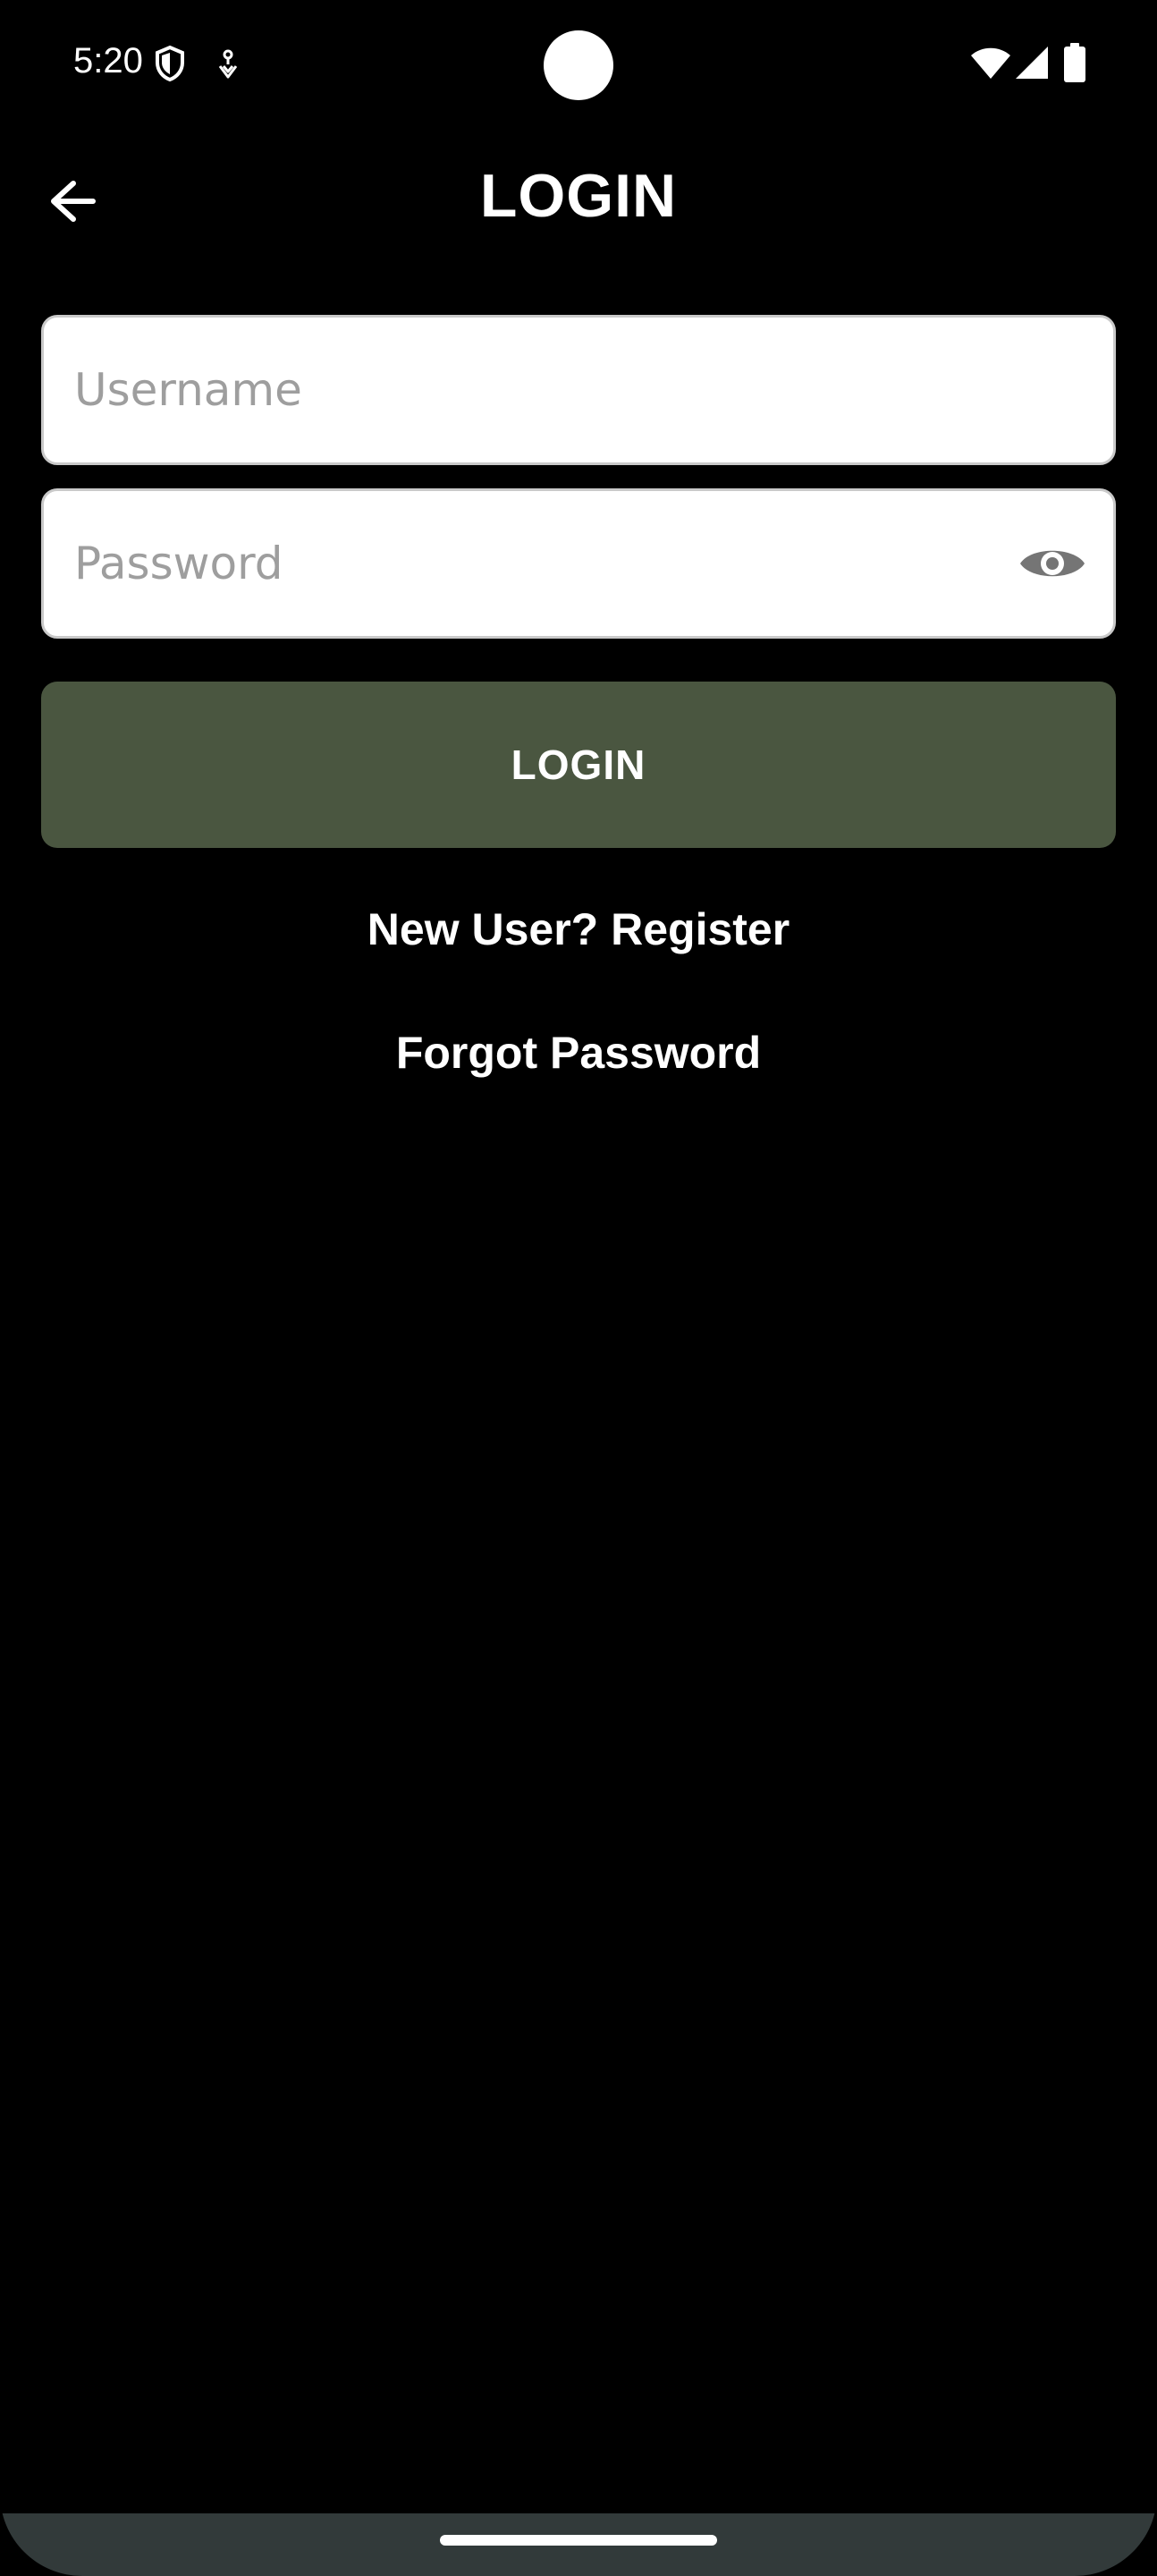  What do you see at coordinates (108, 60) in the screenshot?
I see `status-time: 5:20` at bounding box center [108, 60].